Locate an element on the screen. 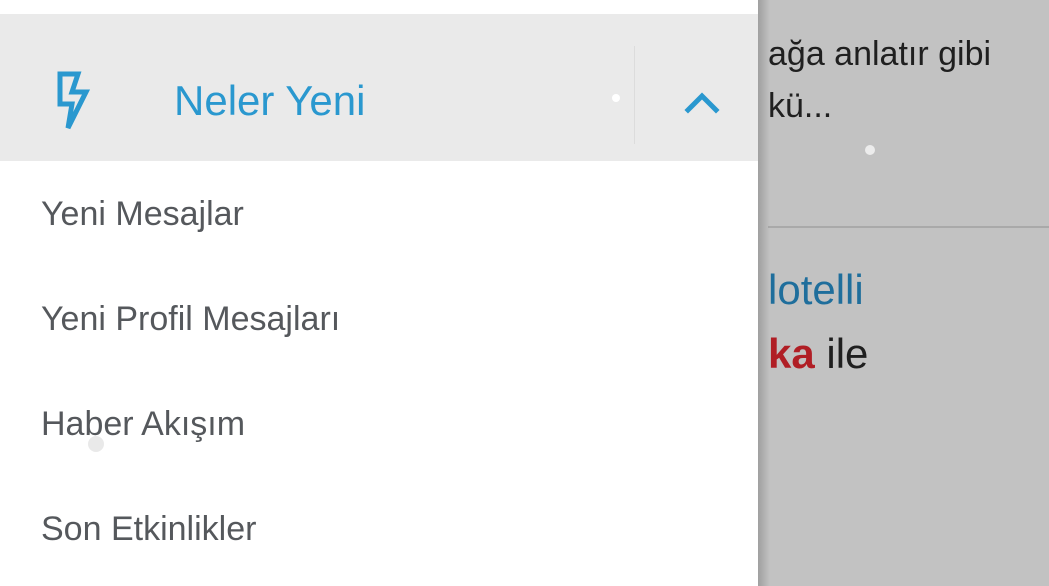  background-post-line: ka ile is located at coordinates (818, 354).